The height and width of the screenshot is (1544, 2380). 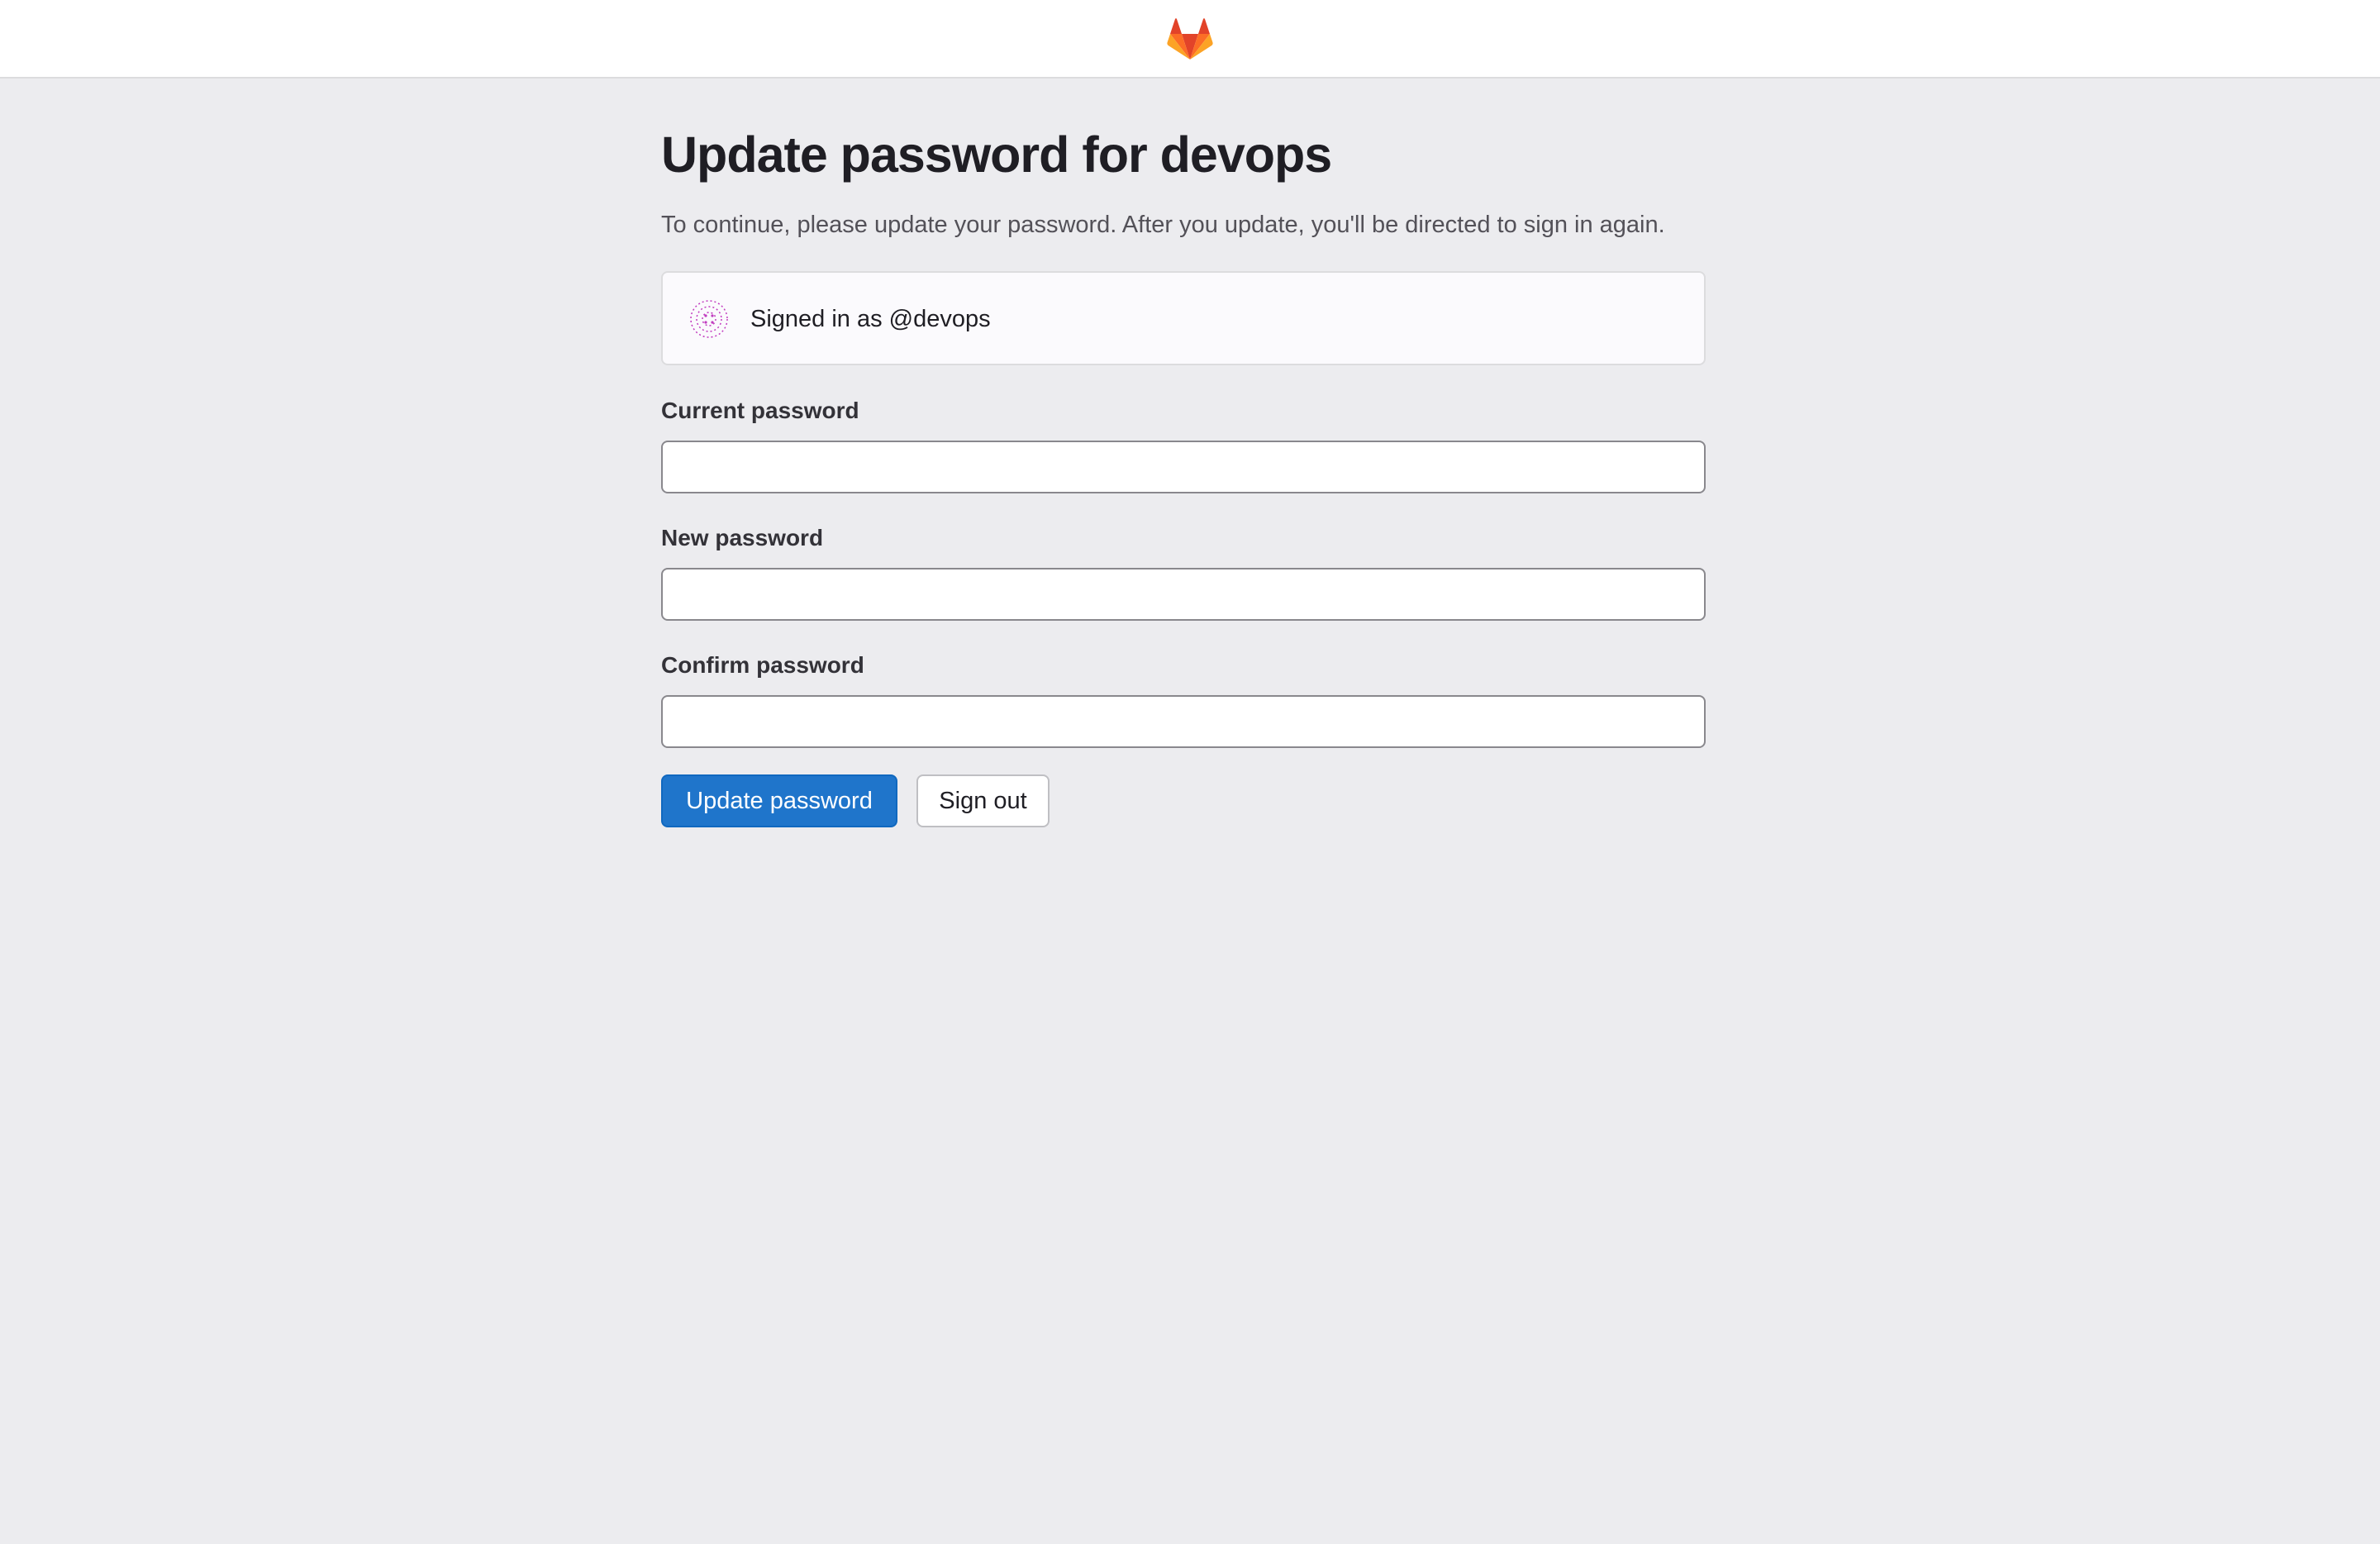 I want to click on current-password-label: Current password, so click(x=760, y=410).